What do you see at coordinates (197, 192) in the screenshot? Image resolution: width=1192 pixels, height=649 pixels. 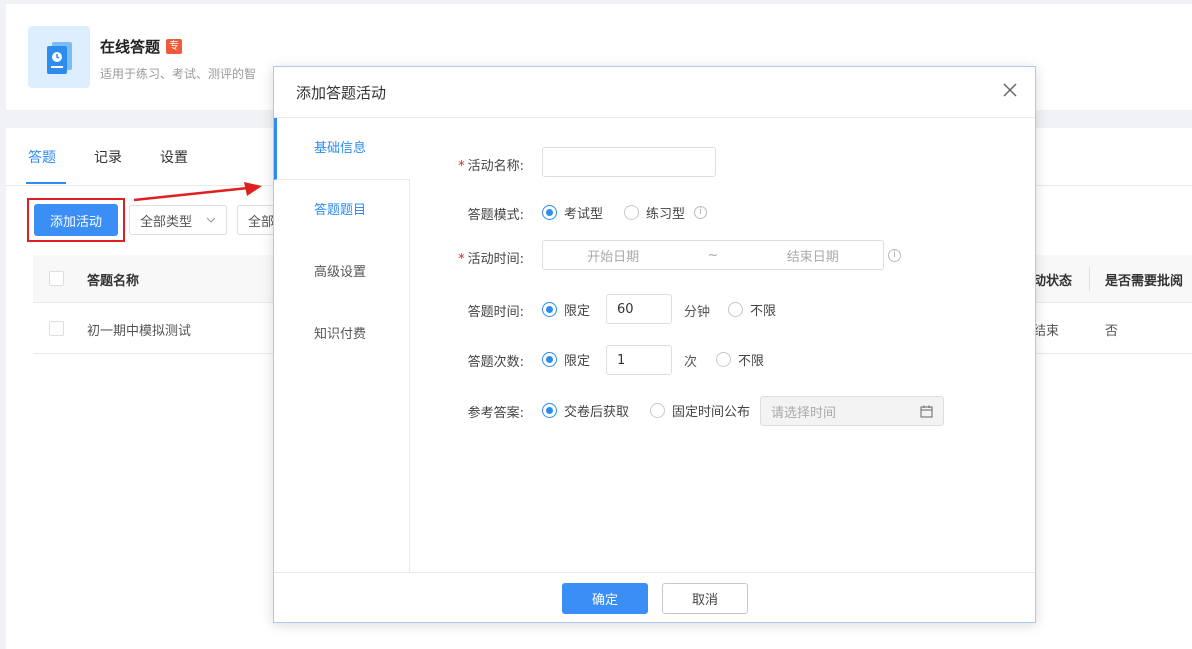 I see `annotation-arrow-icon` at bounding box center [197, 192].